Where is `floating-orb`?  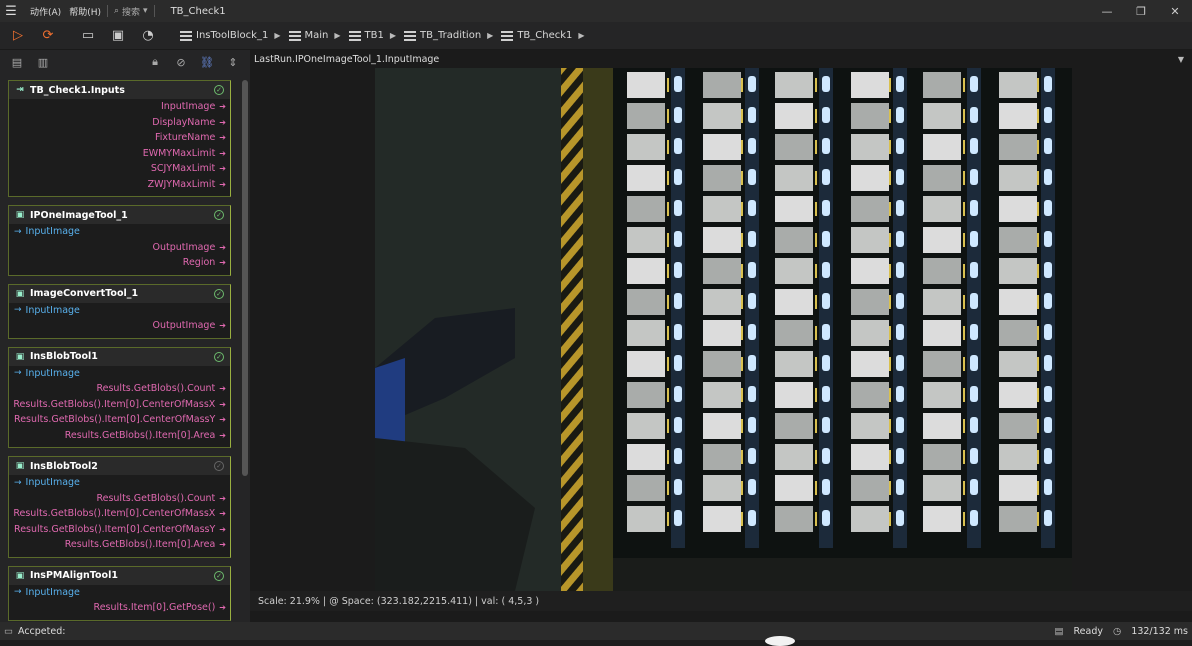 floating-orb is located at coordinates (780, 641).